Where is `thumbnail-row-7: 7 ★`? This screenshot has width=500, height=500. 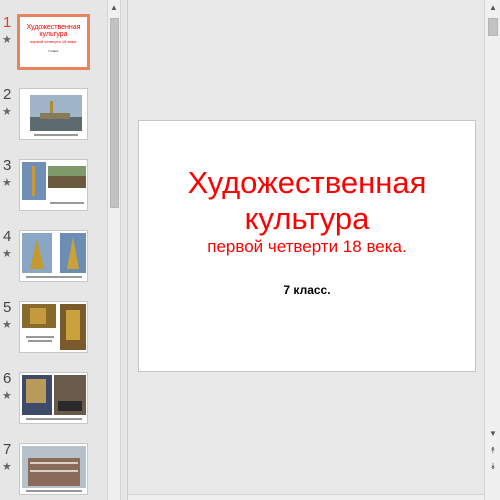
thumbnail-row-7: 7 ★ is located at coordinates (54, 470).